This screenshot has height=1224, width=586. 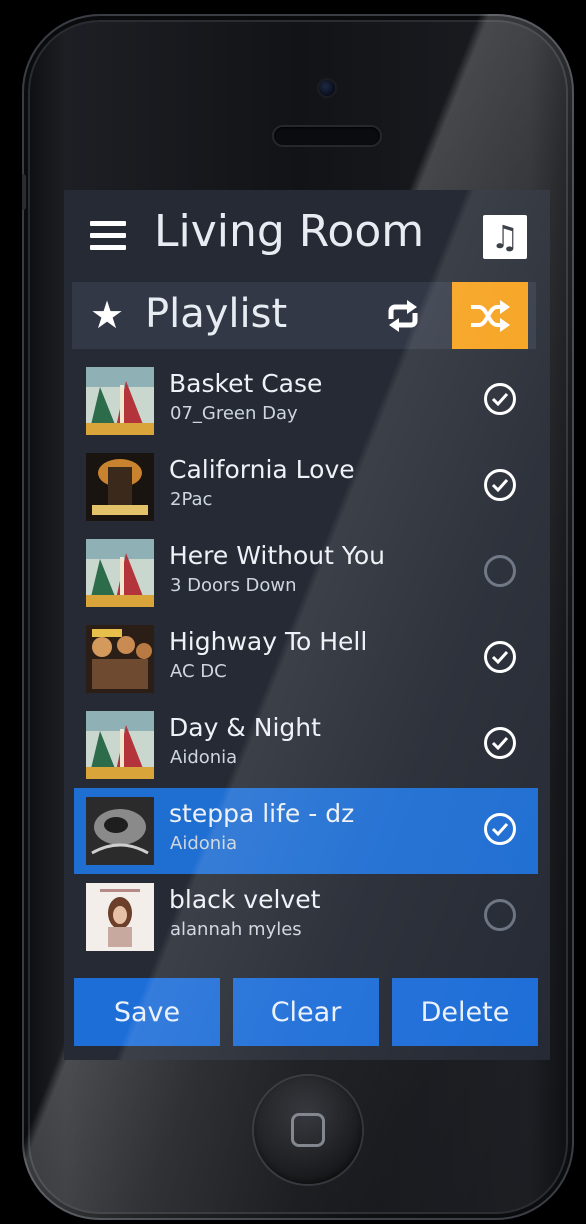 What do you see at coordinates (306, 831) in the screenshot?
I see `song-row-selected: steppa life - dz Aidonia` at bounding box center [306, 831].